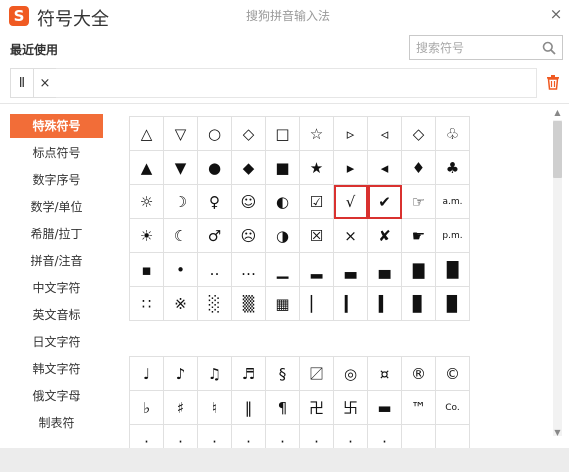 The width and height of the screenshot is (569, 472). Describe the element at coordinates (249, 134) in the screenshot. I see `symbol-cell: ◇` at that location.